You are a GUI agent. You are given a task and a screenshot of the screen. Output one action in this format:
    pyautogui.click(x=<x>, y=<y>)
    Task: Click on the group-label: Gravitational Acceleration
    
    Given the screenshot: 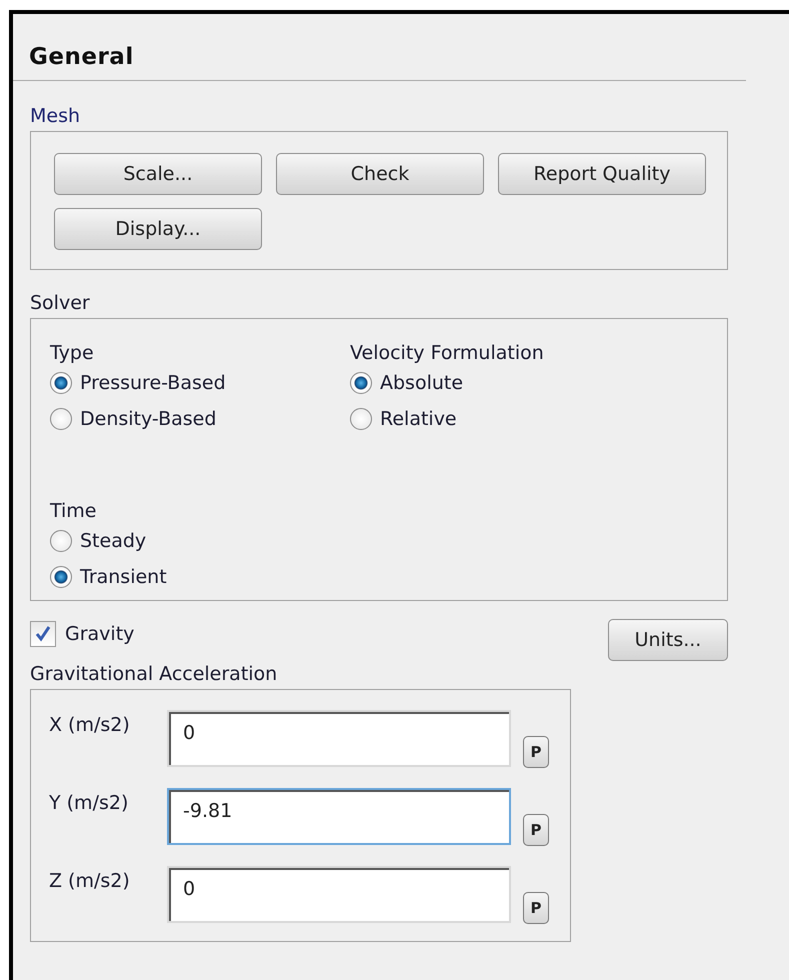 What is the action you would take?
    pyautogui.click(x=154, y=675)
    